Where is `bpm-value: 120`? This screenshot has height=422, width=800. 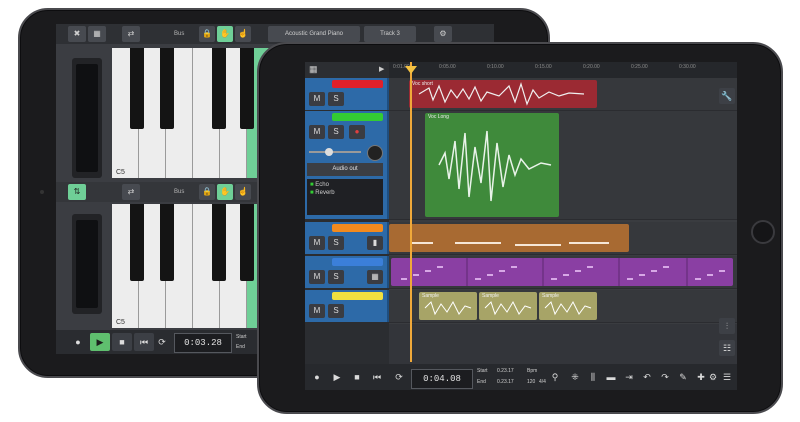
bpm-value: 120 is located at coordinates (531, 382).